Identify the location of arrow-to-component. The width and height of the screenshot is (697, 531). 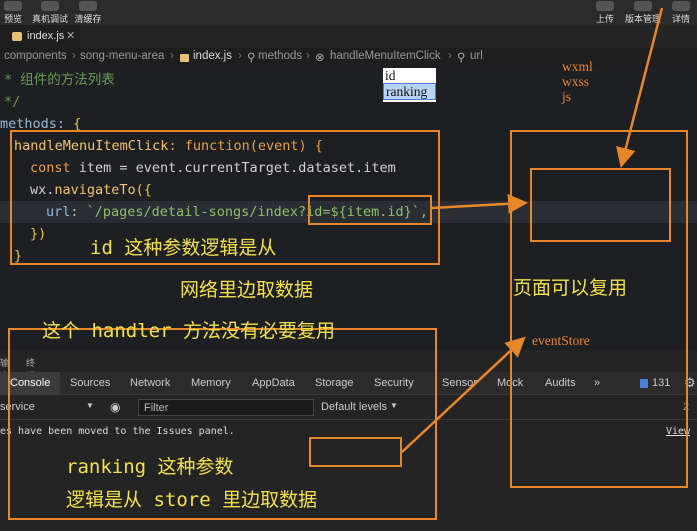
(479, 203).